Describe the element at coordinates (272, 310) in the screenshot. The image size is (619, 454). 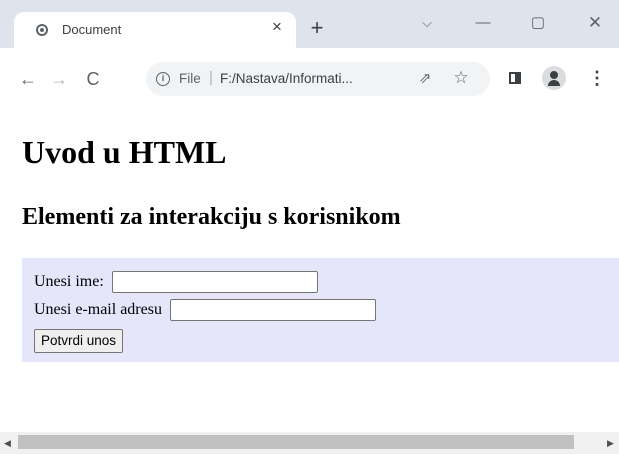
I see `email-input` at that location.